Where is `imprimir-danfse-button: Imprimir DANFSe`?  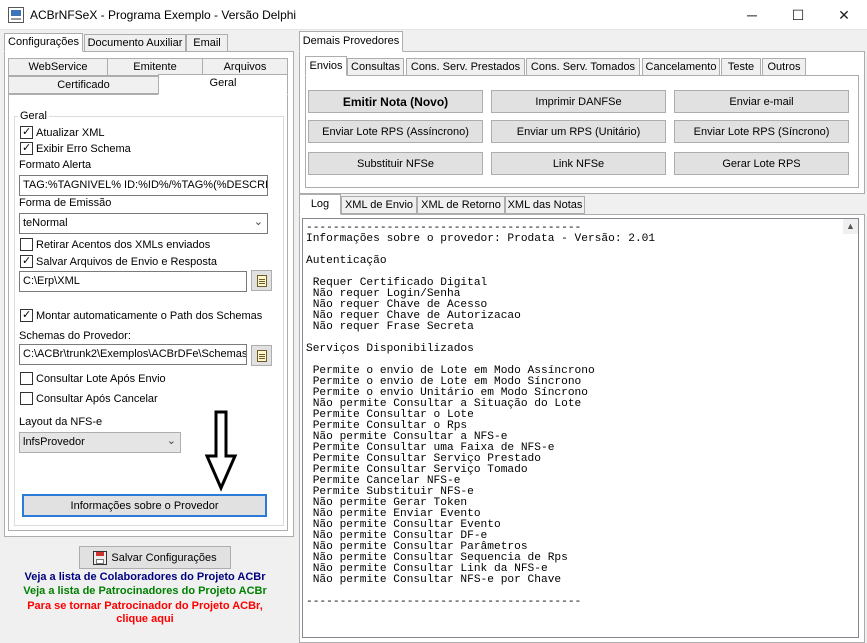
imprimir-danfse-button: Imprimir DANFSe is located at coordinates (578, 101).